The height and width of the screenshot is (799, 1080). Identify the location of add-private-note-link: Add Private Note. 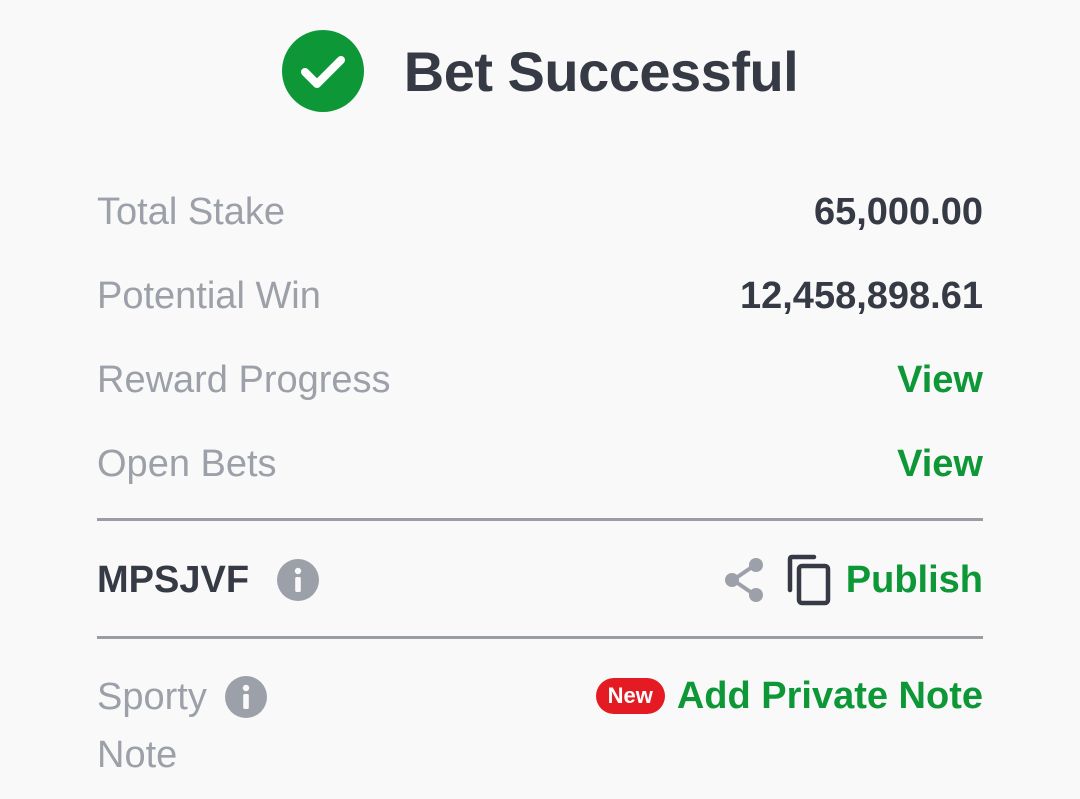
(830, 696).